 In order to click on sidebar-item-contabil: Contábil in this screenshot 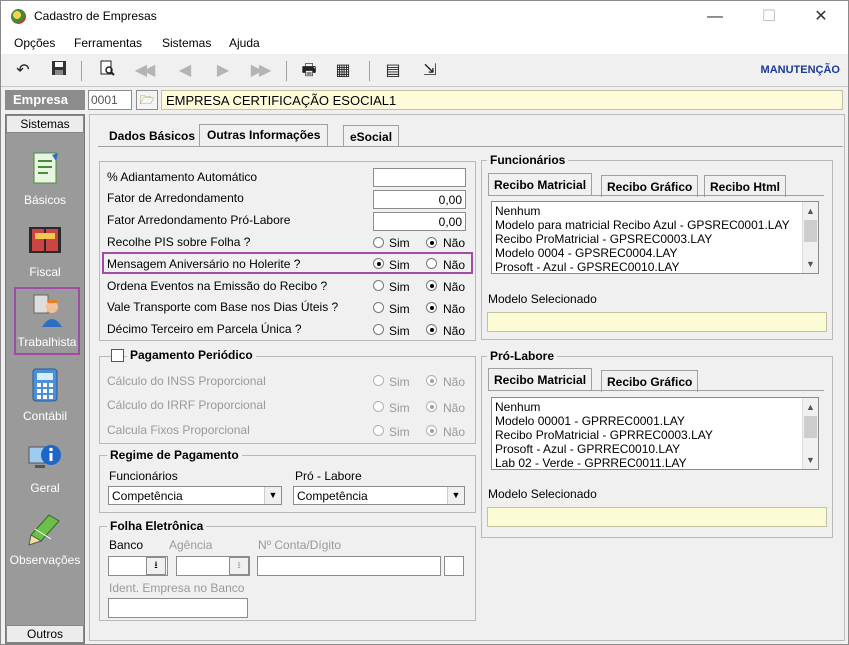, I will do `click(45, 394)`.